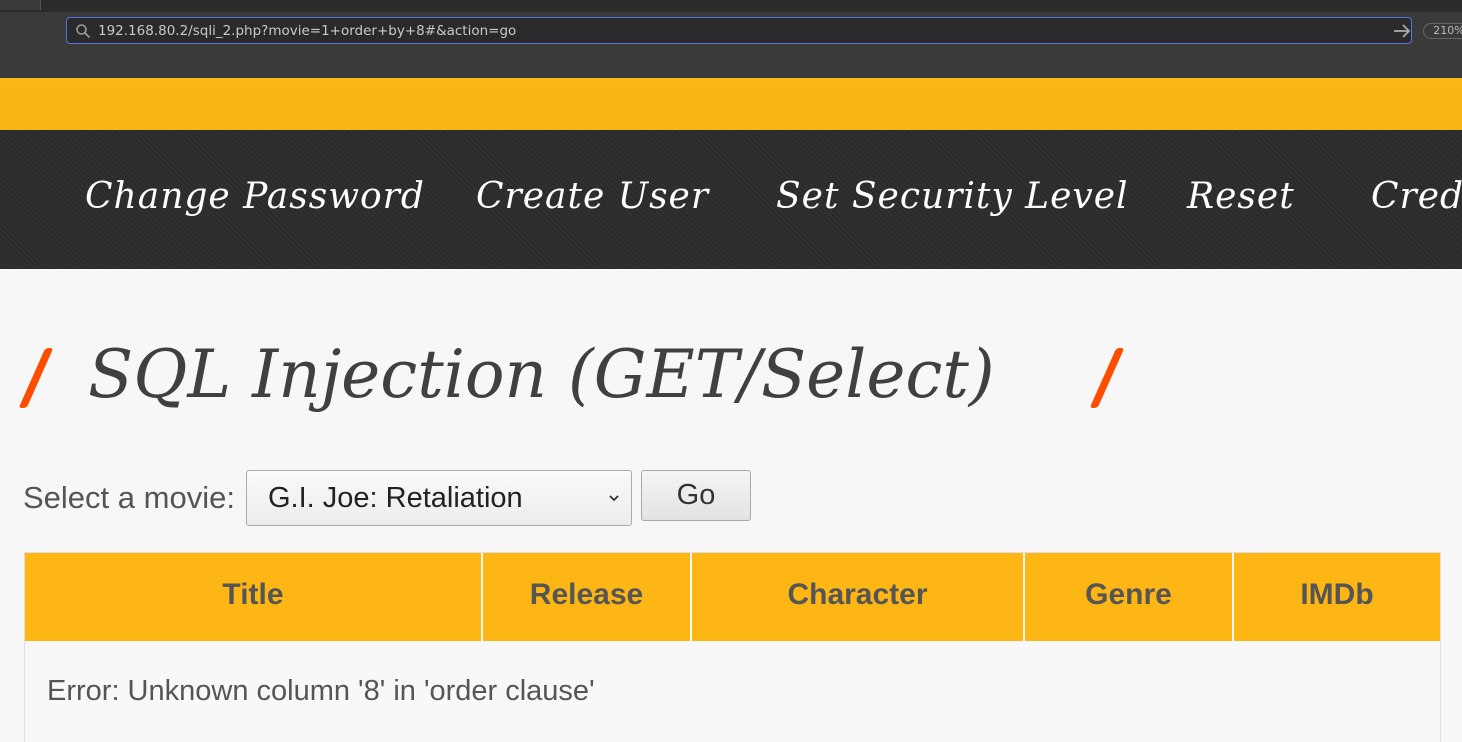 This screenshot has height=742, width=1462. I want to click on column-header-title: Title, so click(254, 597).